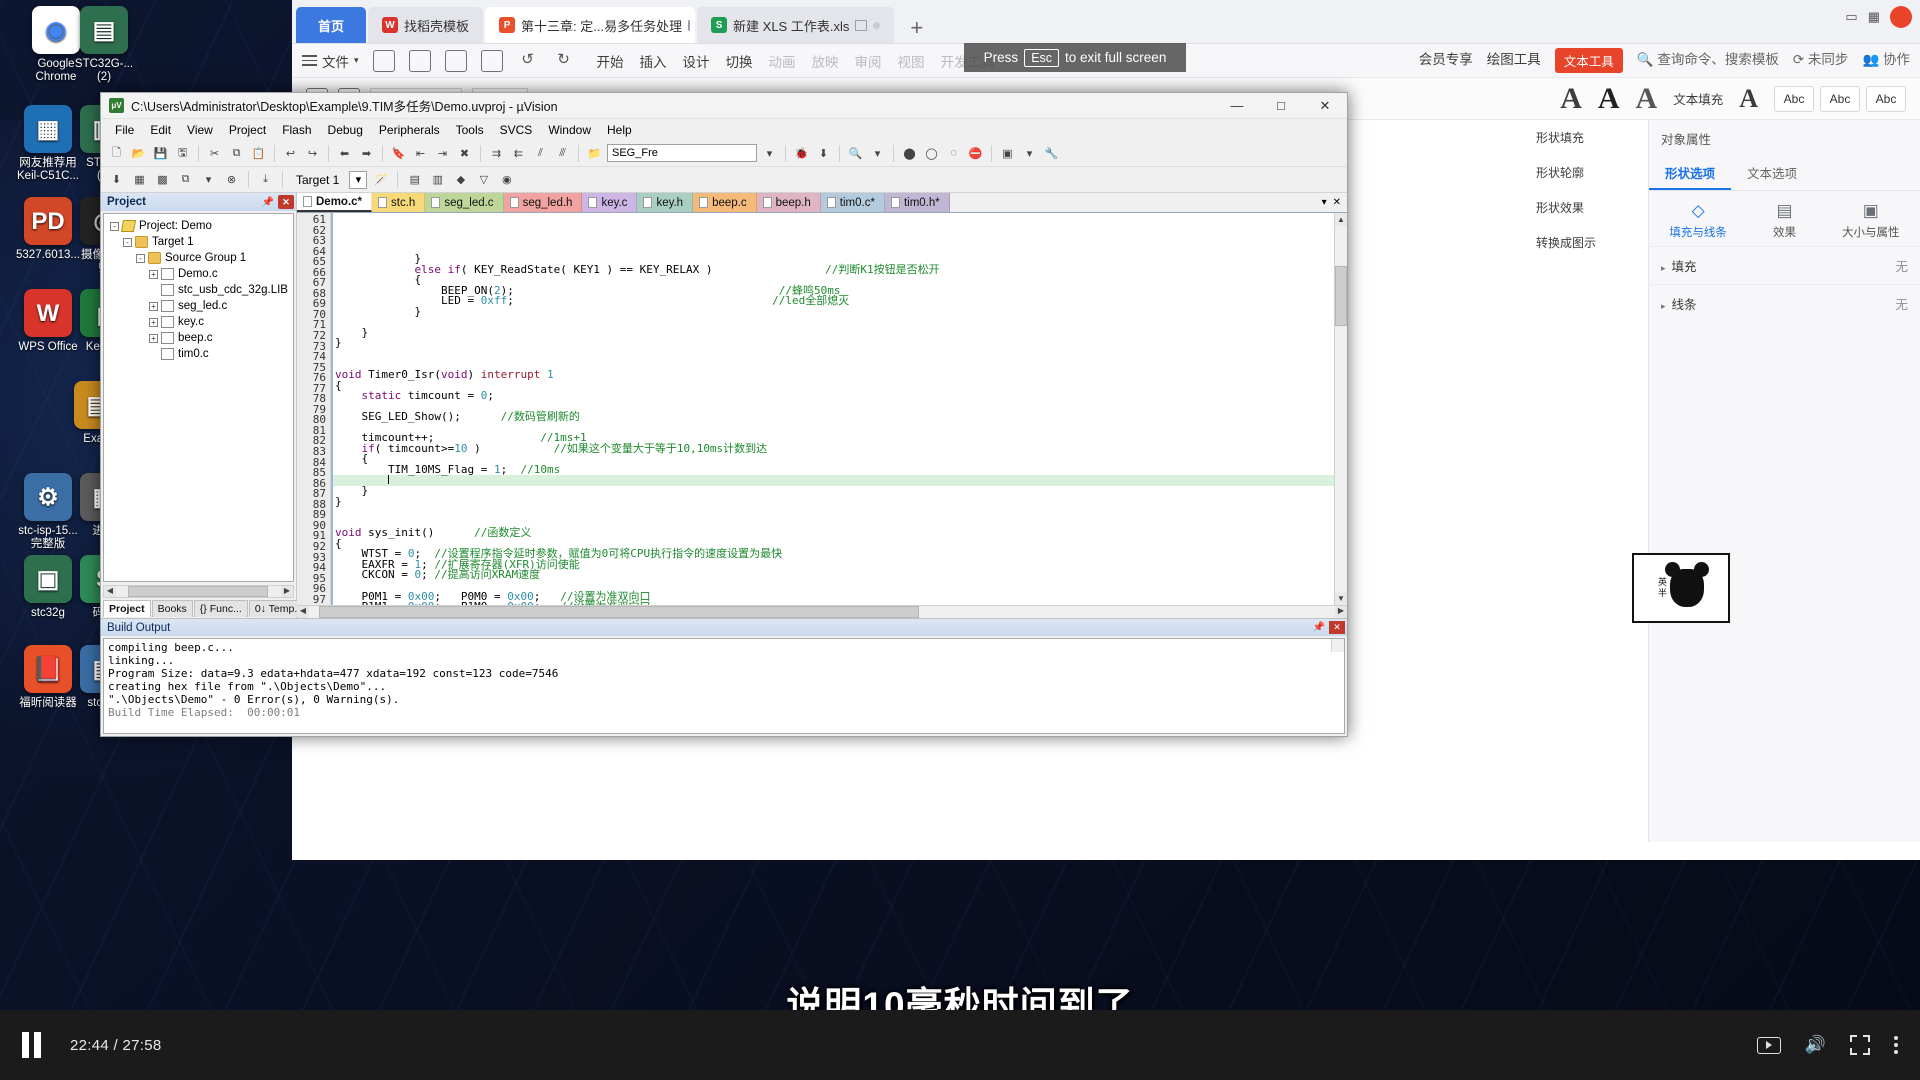 The image size is (1920, 1080). Describe the element at coordinates (1698, 220) in the screenshot. I see `properties-subtab: ◇ 填充与线条` at that location.